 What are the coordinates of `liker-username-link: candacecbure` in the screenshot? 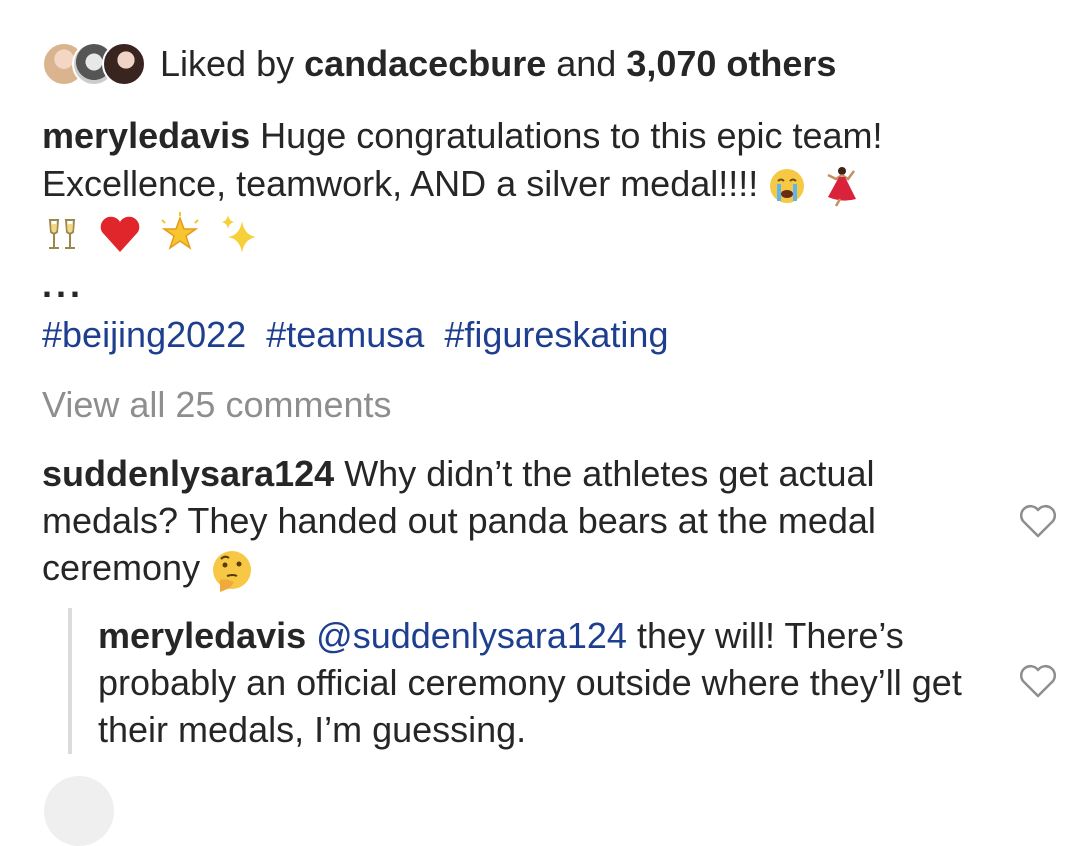 It's located at (425, 63).